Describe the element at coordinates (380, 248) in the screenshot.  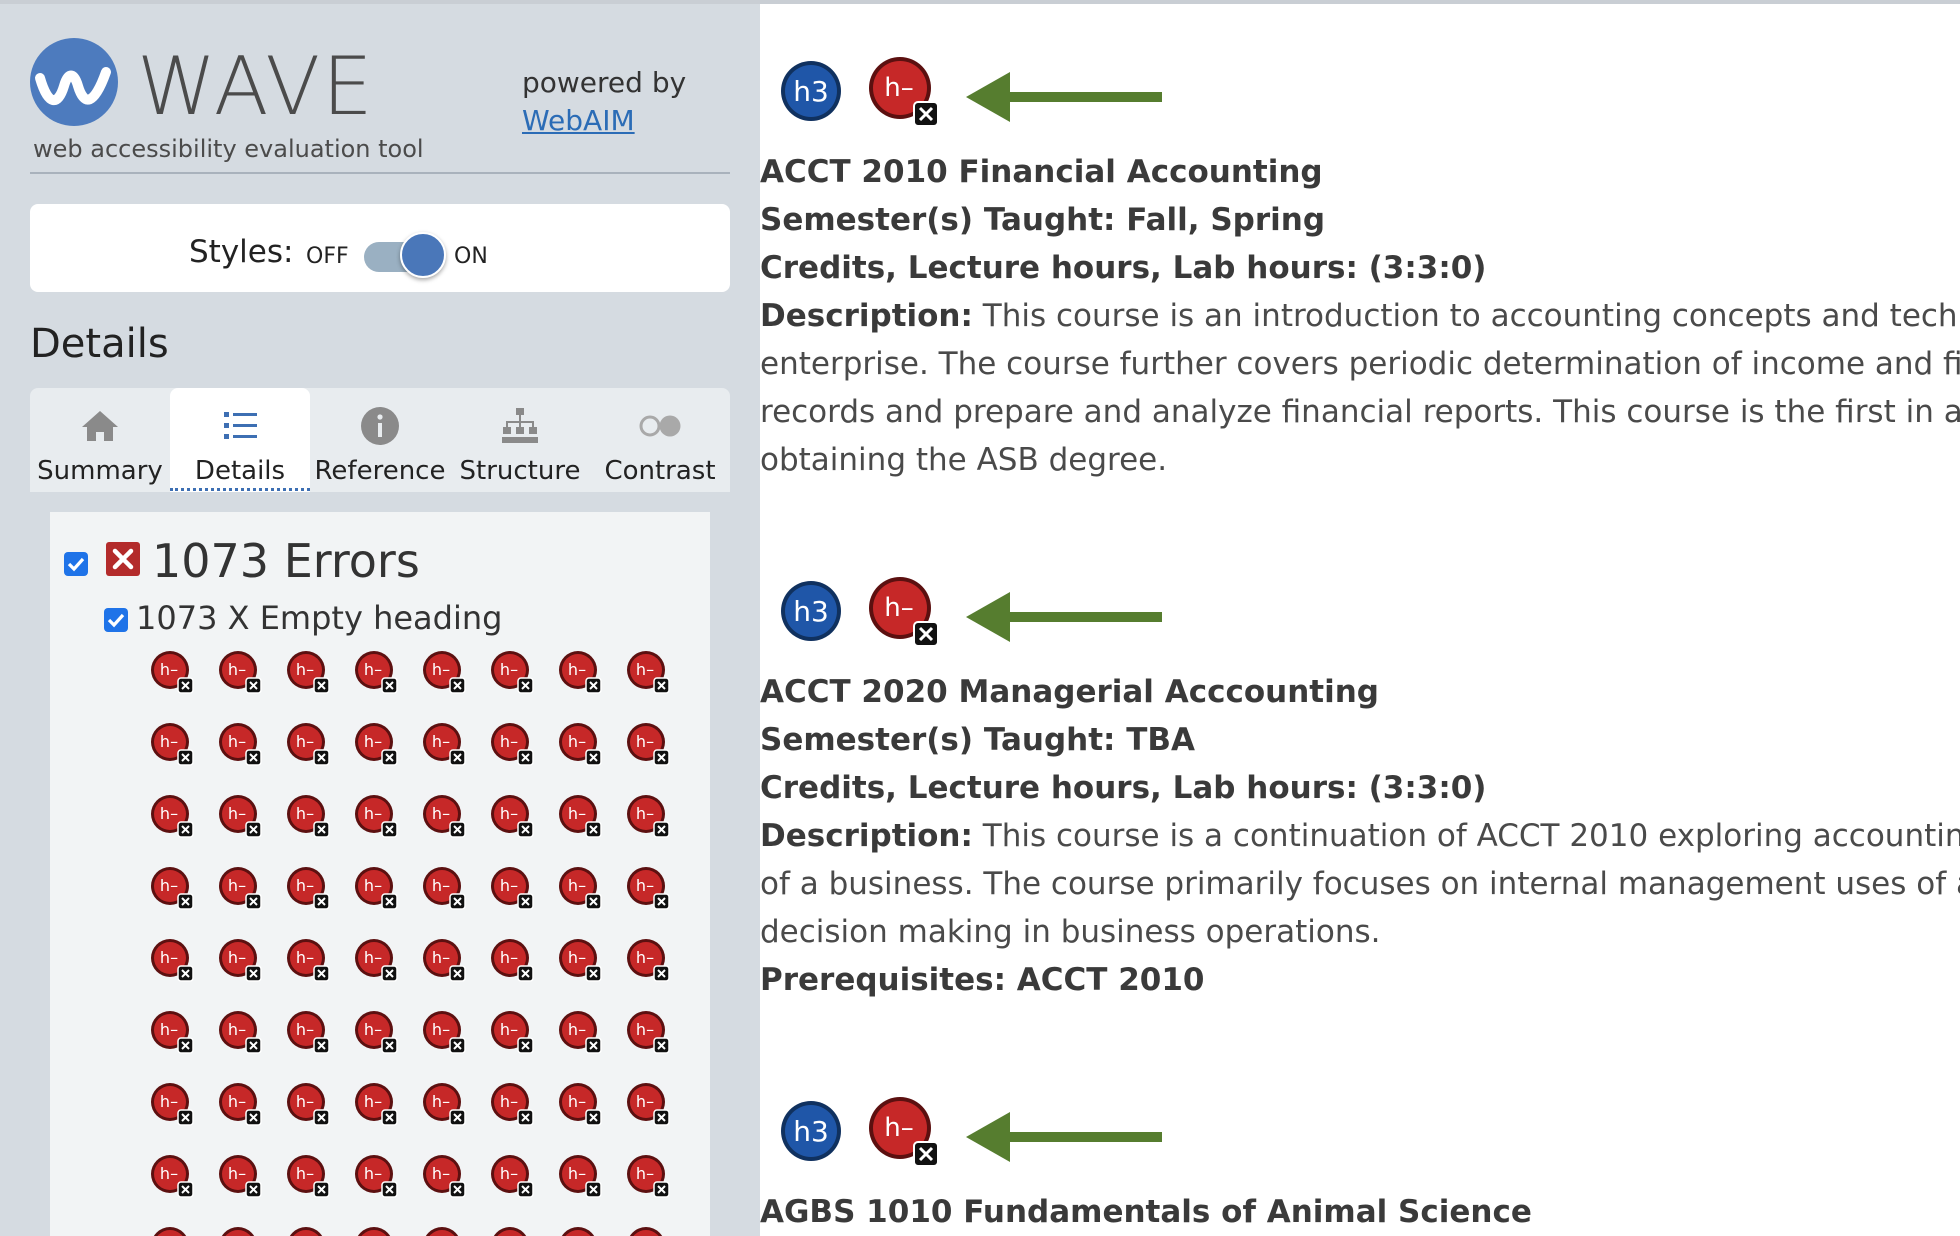
I see `styles-toggle-panel: Styles: OFF ON` at that location.